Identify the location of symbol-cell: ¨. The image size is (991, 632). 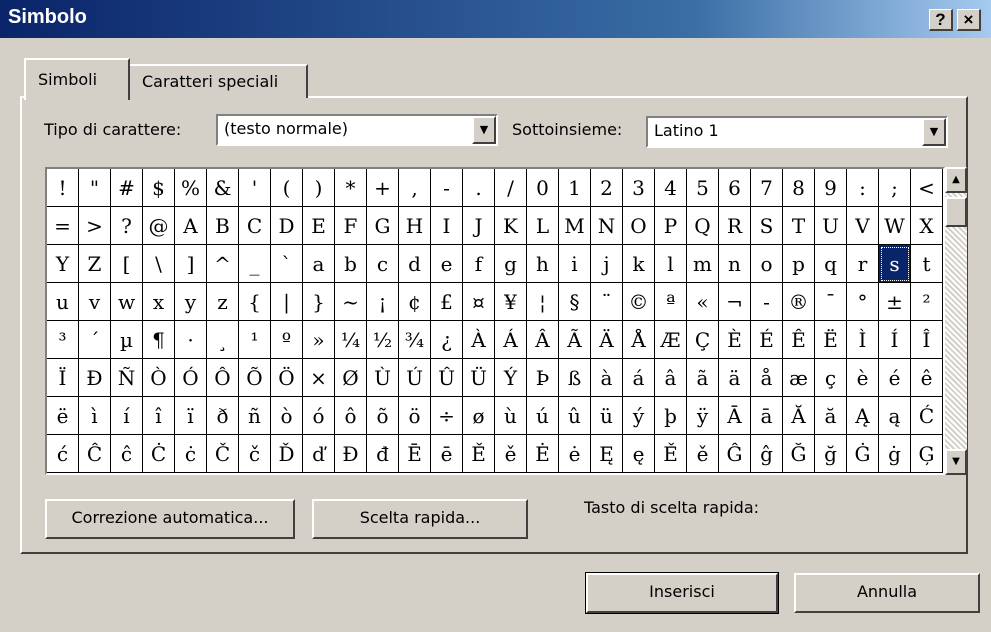
(607, 302).